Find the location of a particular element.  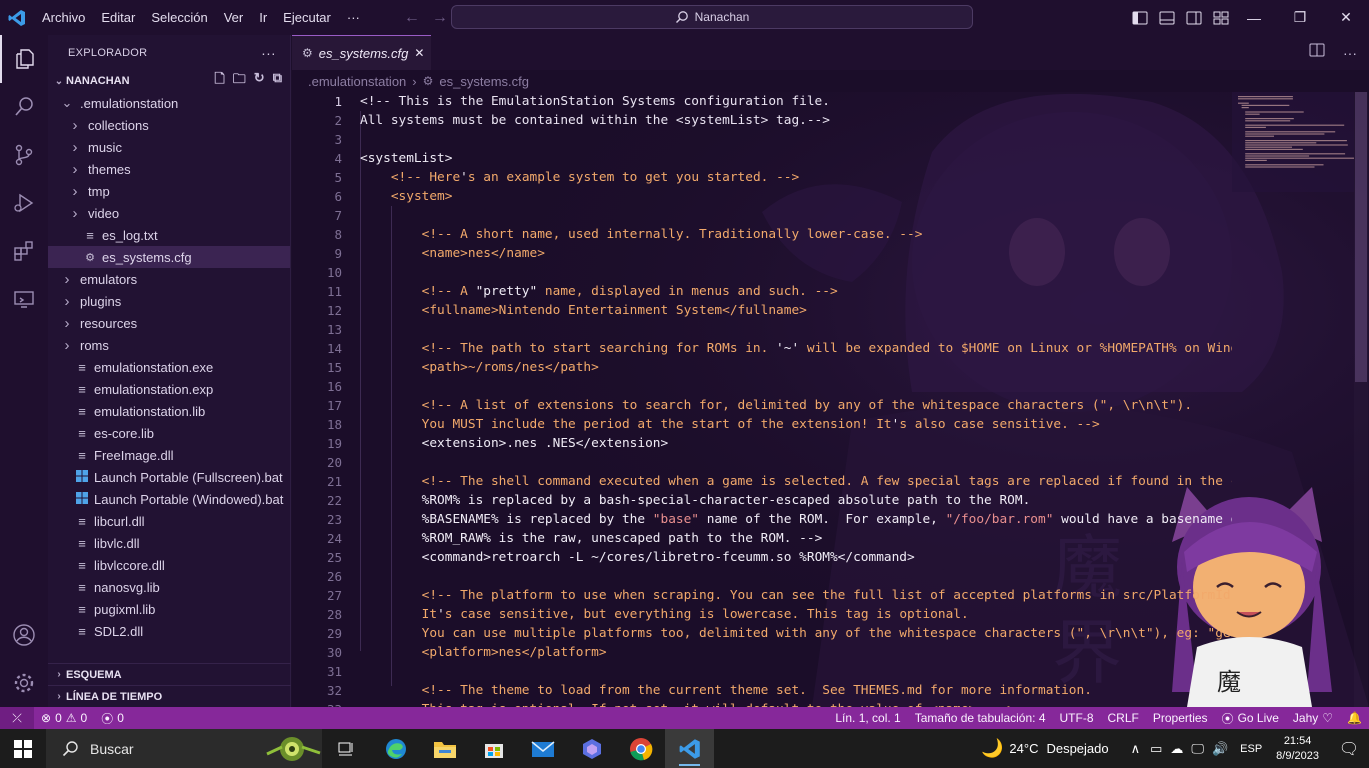

tree-item: Launch Portable (Windowed).bat is located at coordinates (169, 499).